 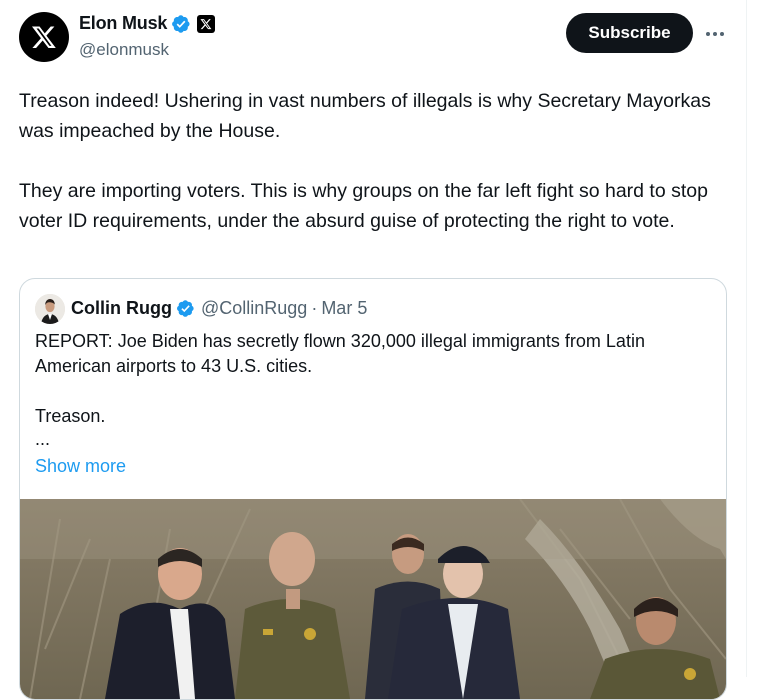 I want to click on quoted-author-name: Collin Rugg, so click(x=121, y=308).